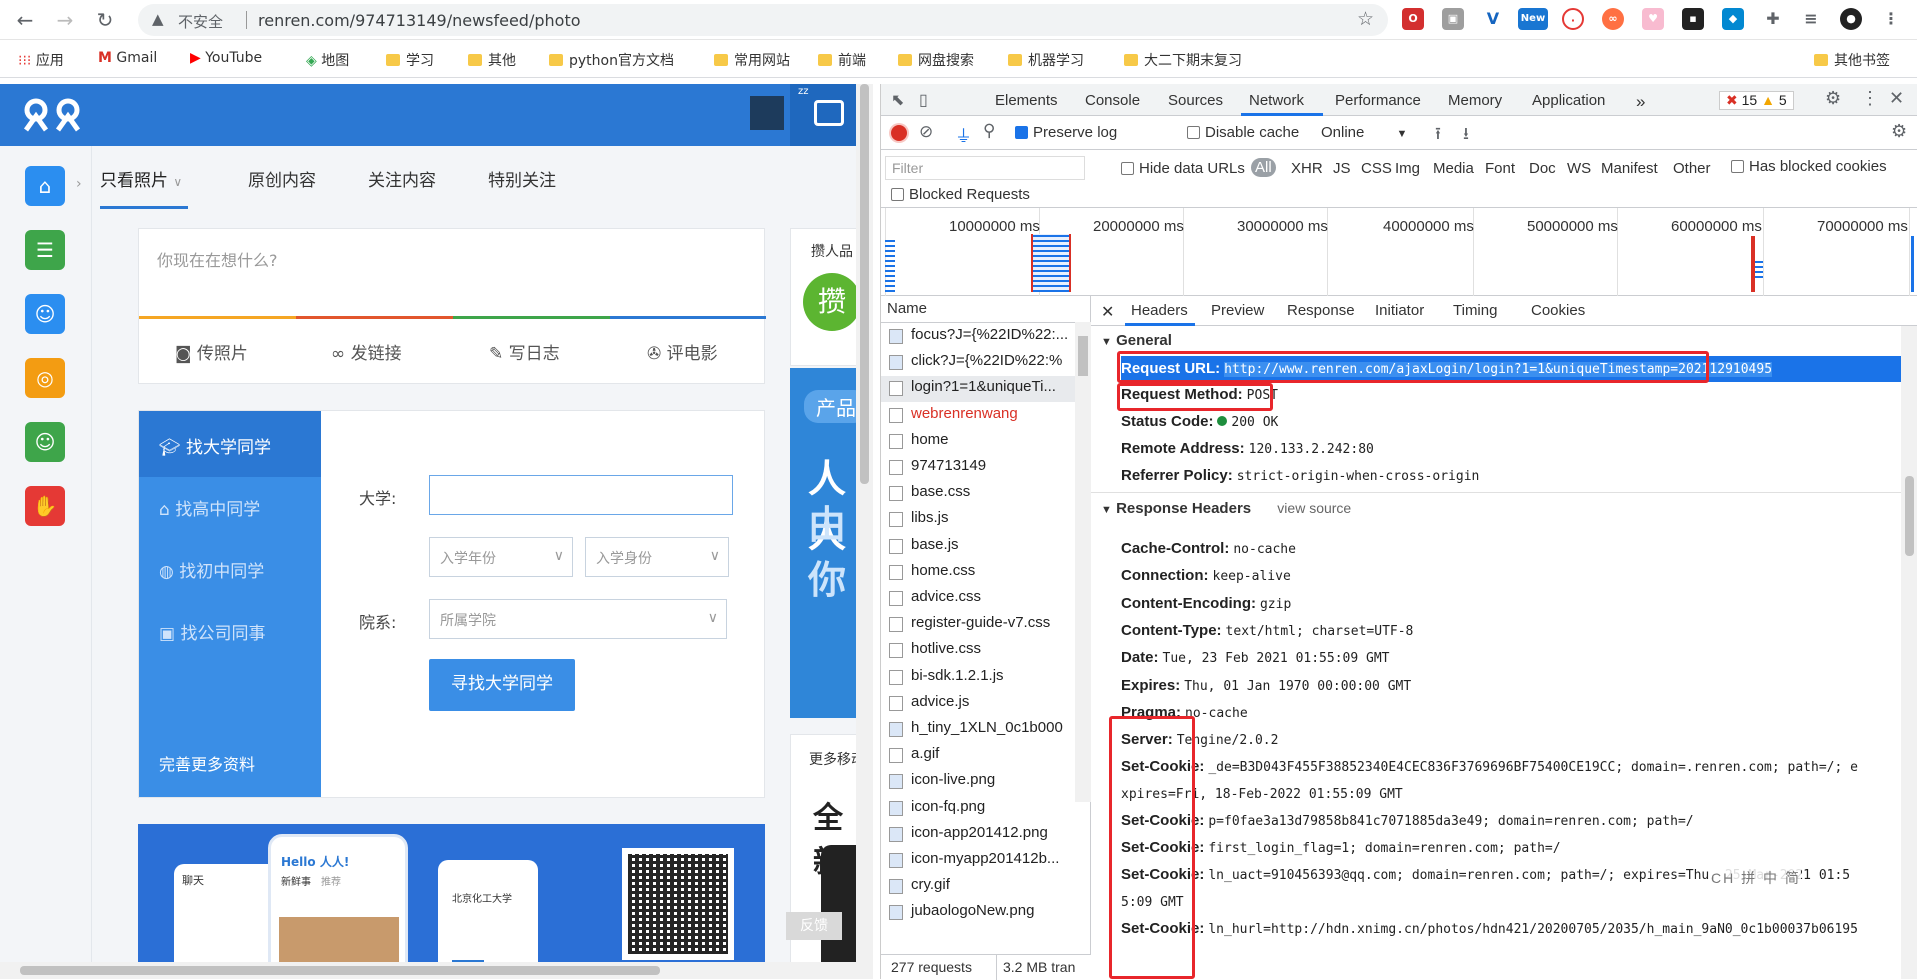  What do you see at coordinates (1466, 135) in the screenshot?
I see `download-icon: ⭳` at bounding box center [1466, 135].